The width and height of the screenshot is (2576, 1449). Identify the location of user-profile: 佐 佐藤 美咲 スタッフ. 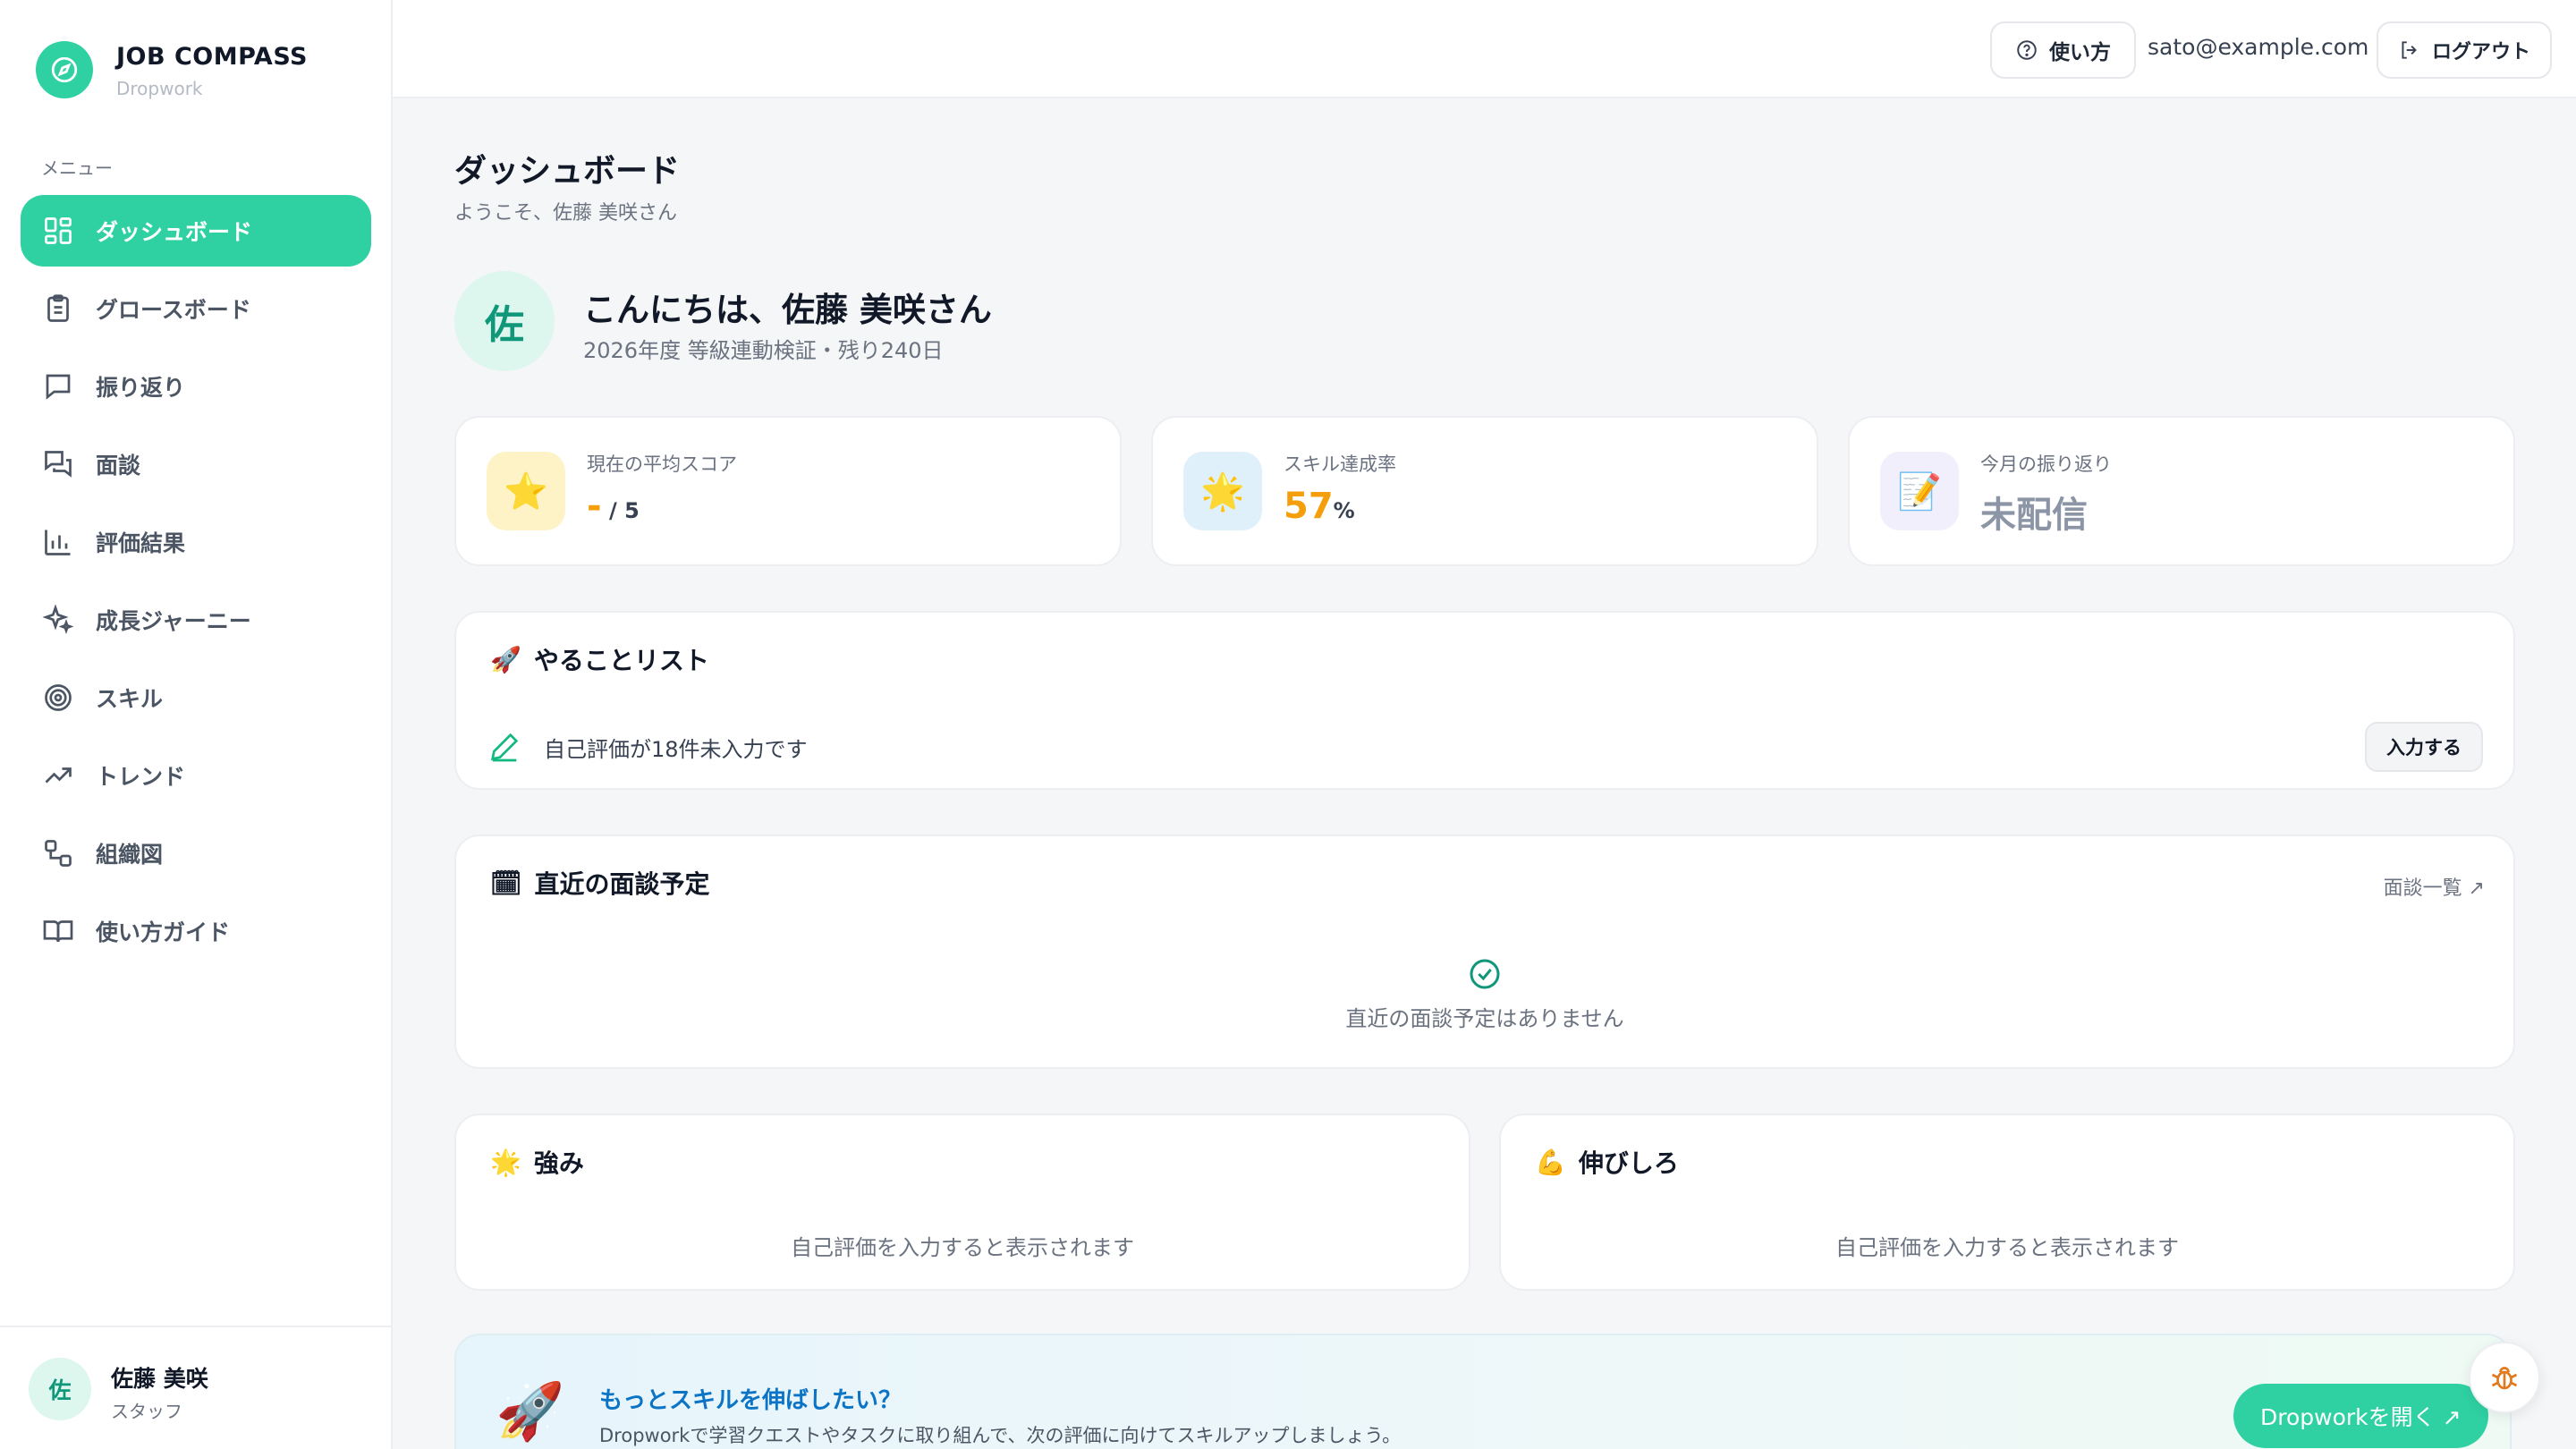
(195, 1387).